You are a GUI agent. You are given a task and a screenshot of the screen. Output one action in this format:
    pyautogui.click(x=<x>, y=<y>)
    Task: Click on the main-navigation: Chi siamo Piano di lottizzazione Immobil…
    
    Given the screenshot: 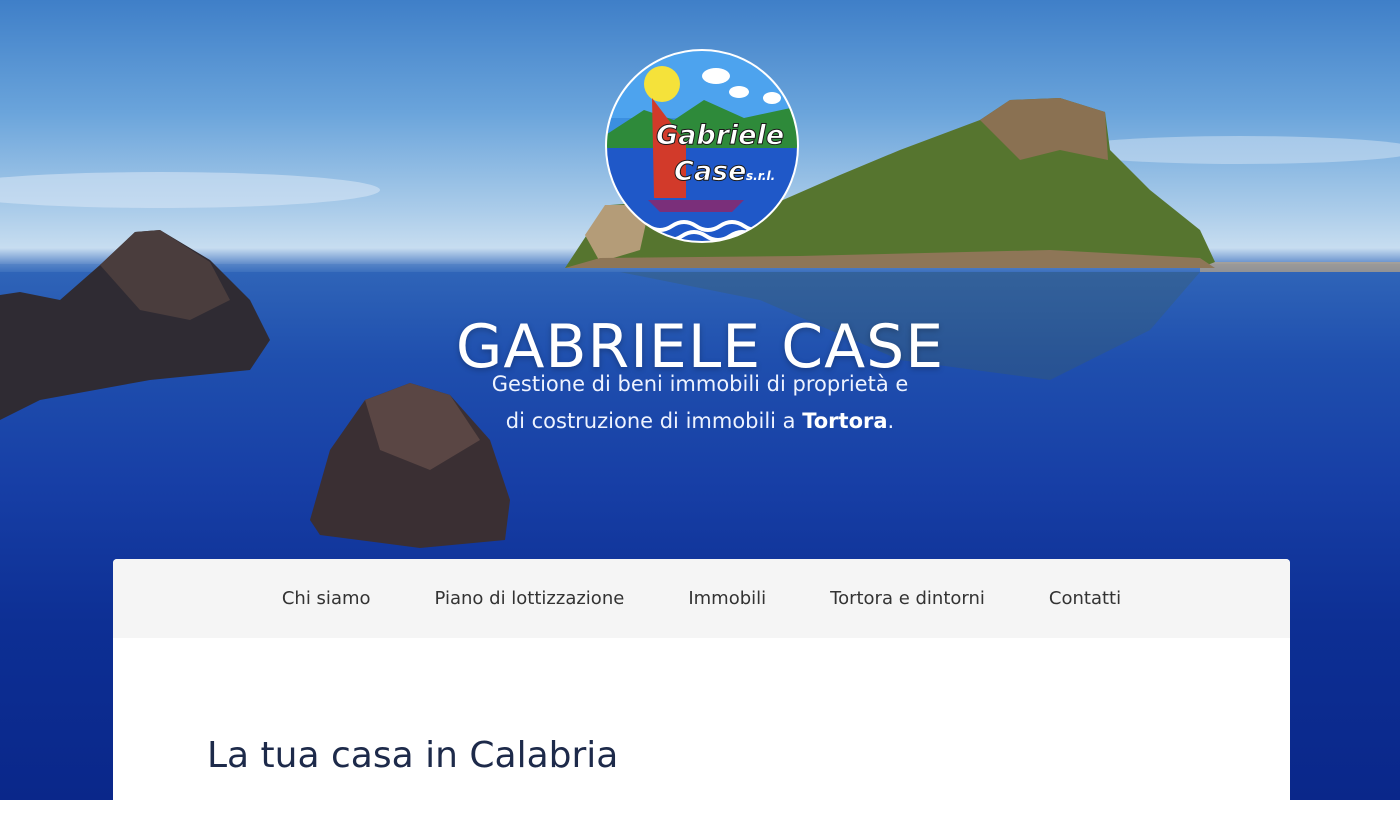 What is the action you would take?
    pyautogui.click(x=701, y=598)
    